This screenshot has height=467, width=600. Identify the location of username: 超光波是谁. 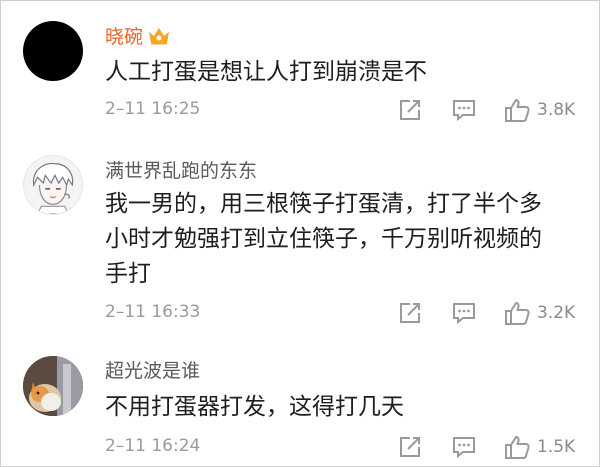
(152, 371).